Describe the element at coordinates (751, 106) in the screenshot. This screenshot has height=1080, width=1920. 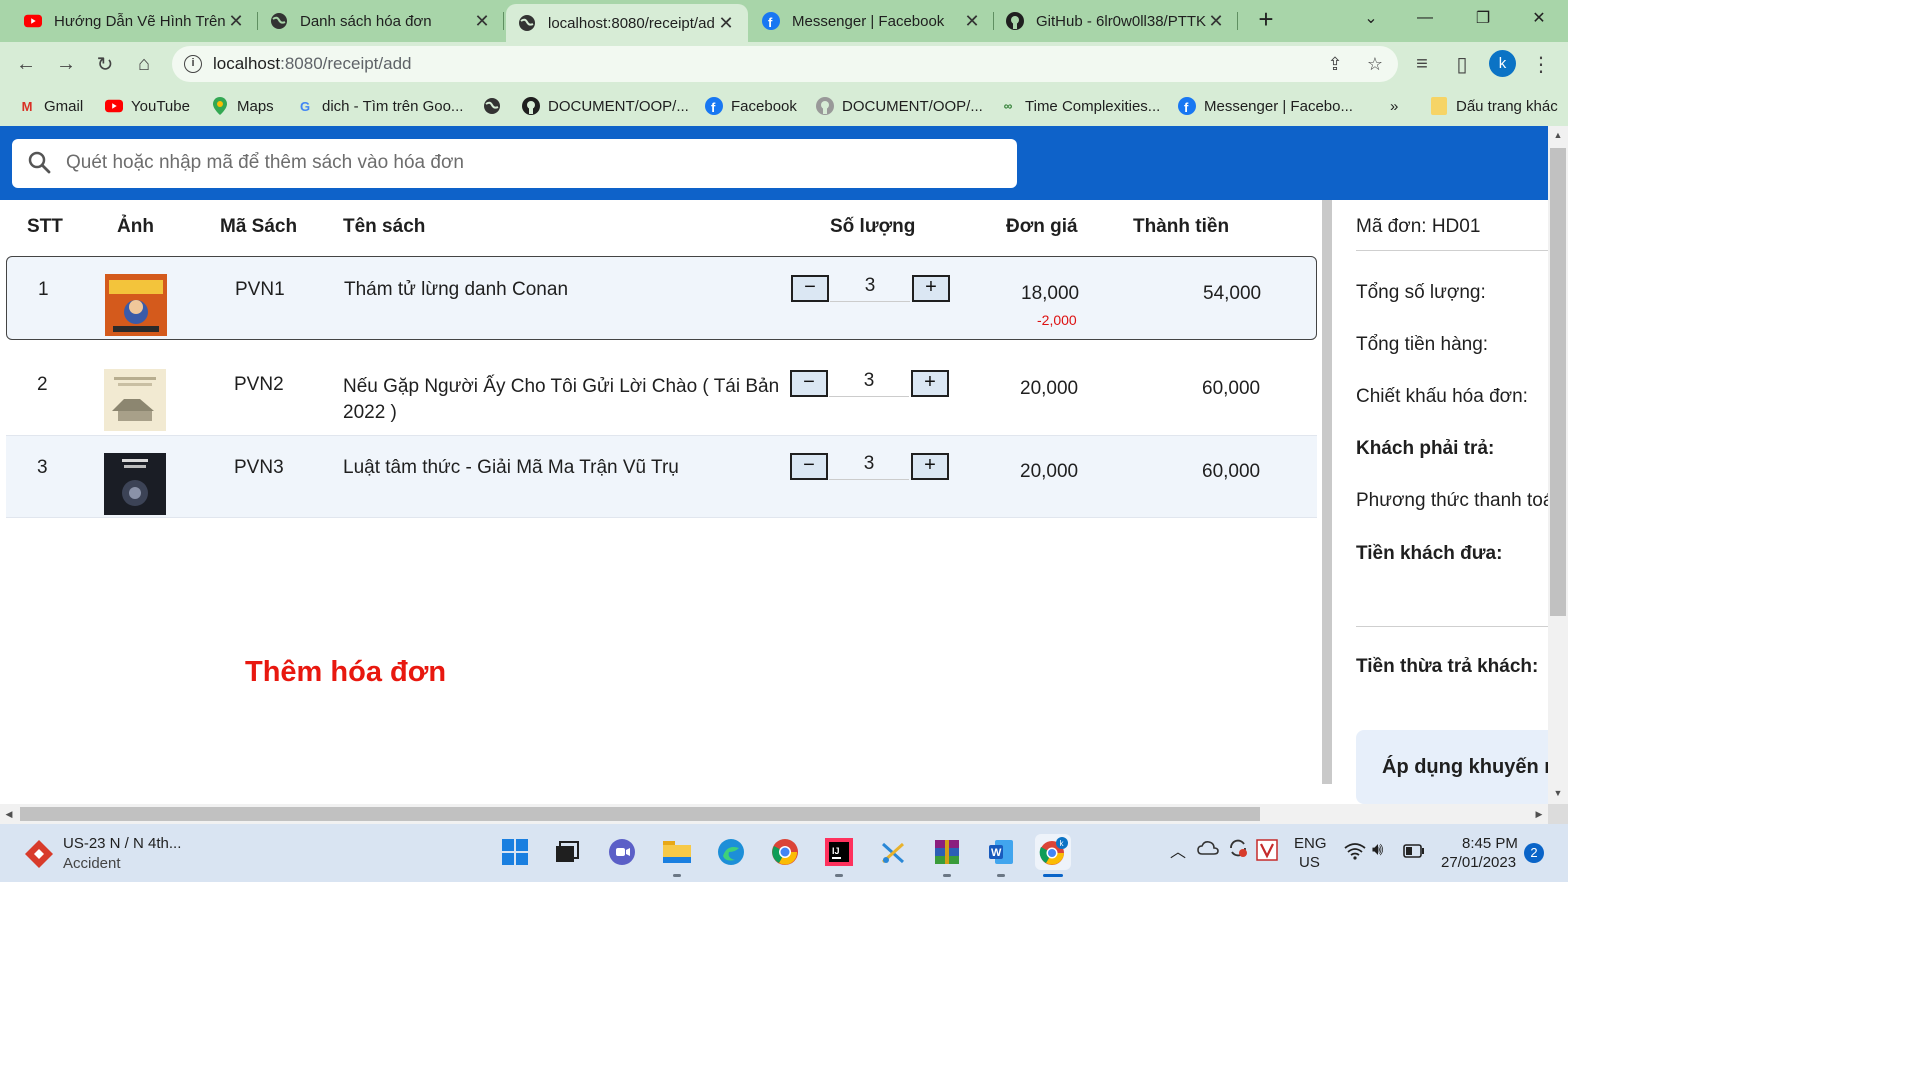
I see `bookmark-facebook: f Facebook` at that location.